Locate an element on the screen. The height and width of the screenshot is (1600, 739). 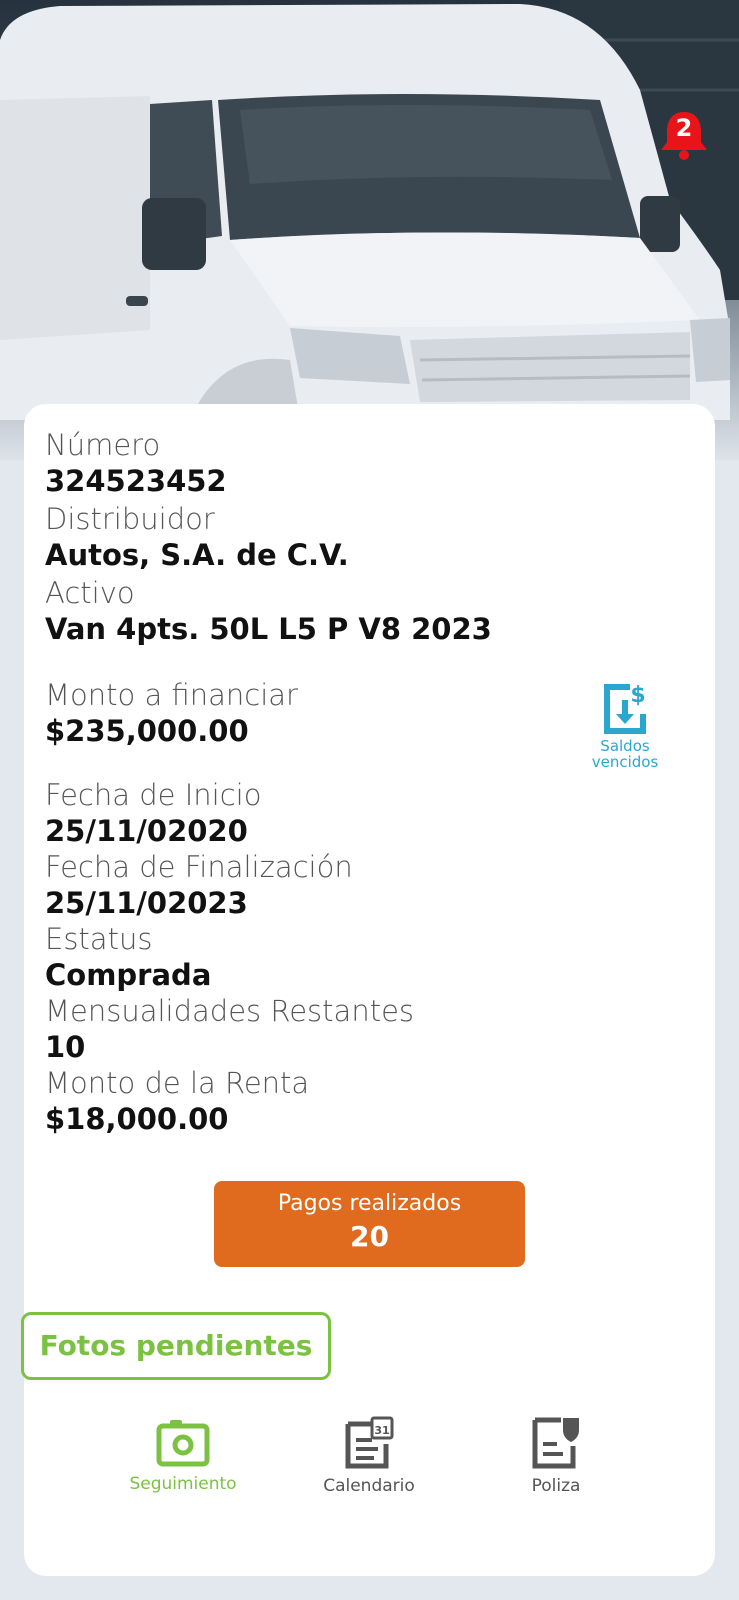
monto-renta-value: $18,000.00 is located at coordinates (137, 1119).